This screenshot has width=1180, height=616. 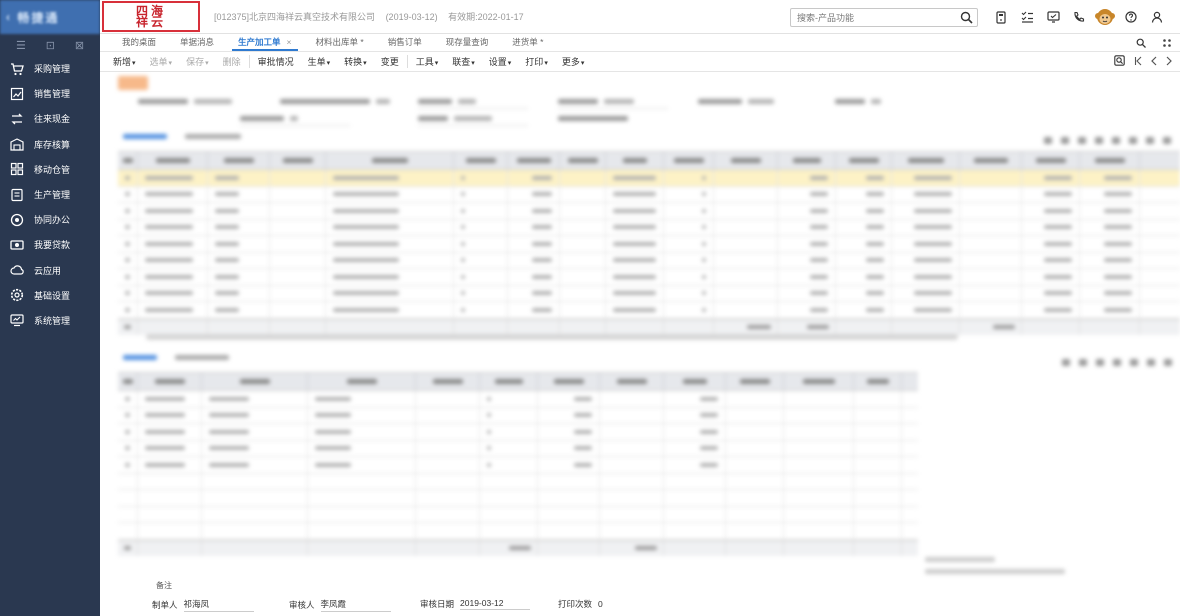 I want to click on toolbar-button-9: 工具▾, so click(x=427, y=61).